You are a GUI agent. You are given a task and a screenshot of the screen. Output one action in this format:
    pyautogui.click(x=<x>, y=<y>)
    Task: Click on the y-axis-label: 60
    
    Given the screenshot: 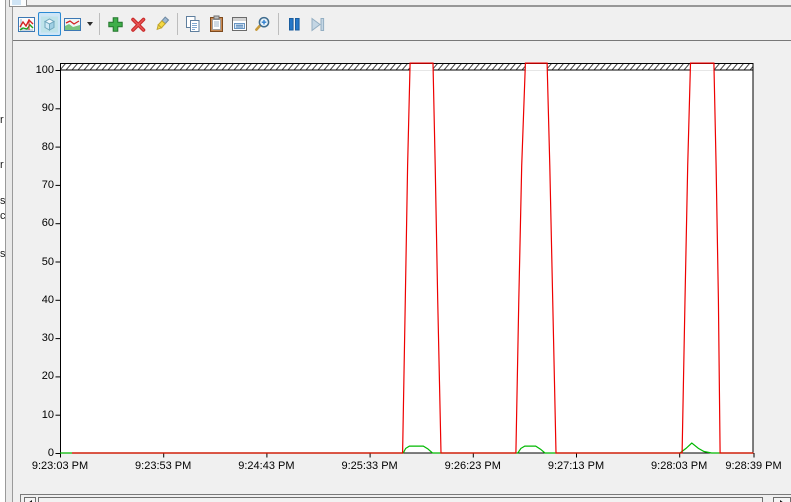 What is the action you would take?
    pyautogui.click(x=47, y=223)
    